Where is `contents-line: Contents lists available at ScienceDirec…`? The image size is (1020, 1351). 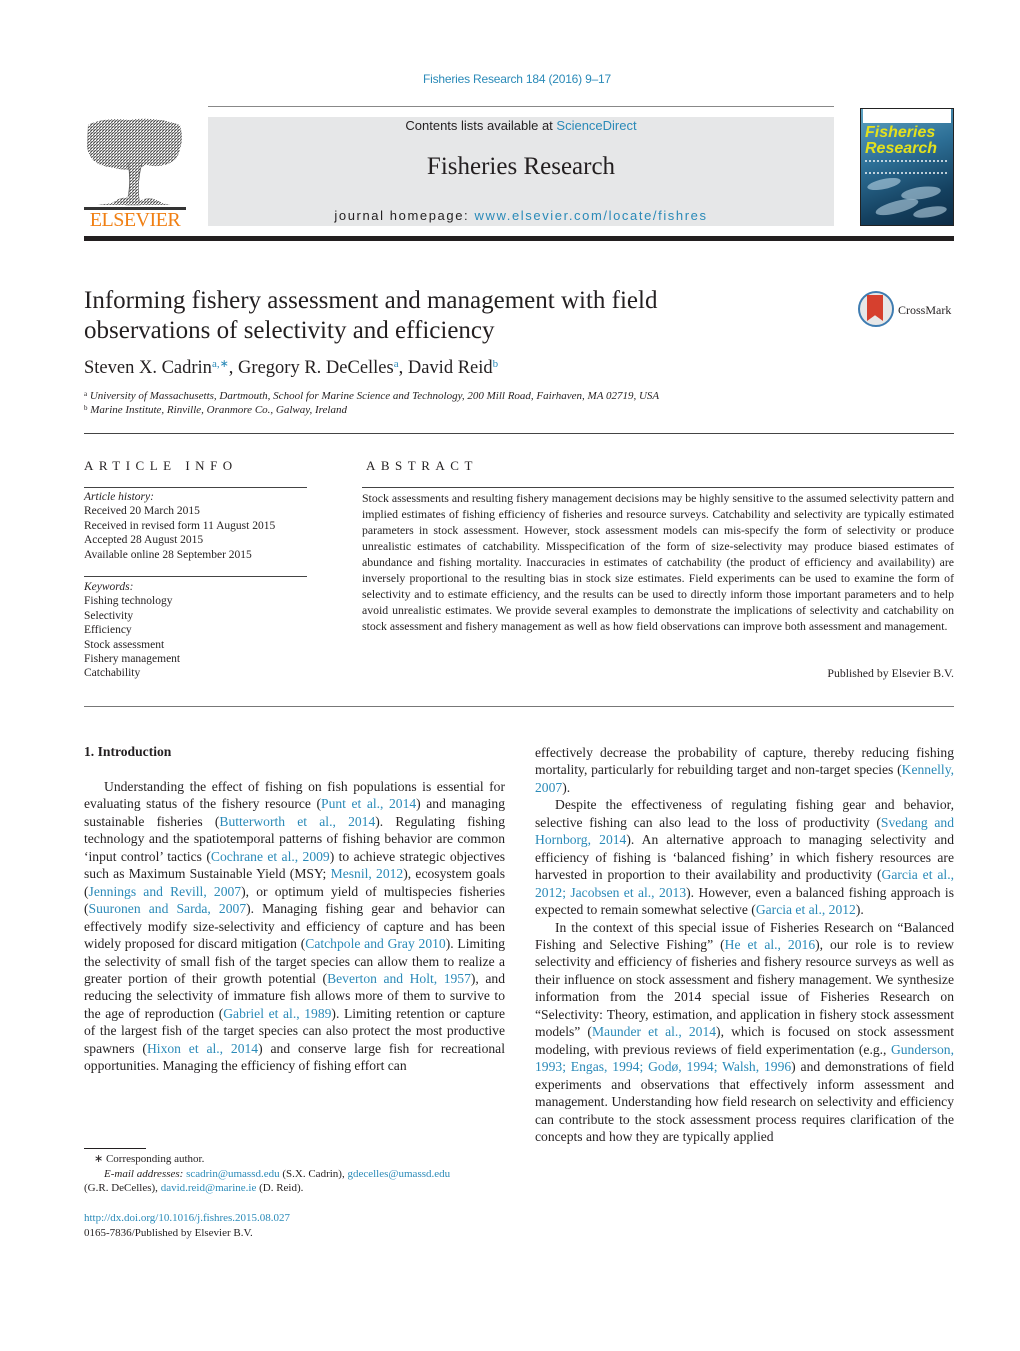
contents-line: Contents lists available at ScienceDirec… is located at coordinates (521, 125).